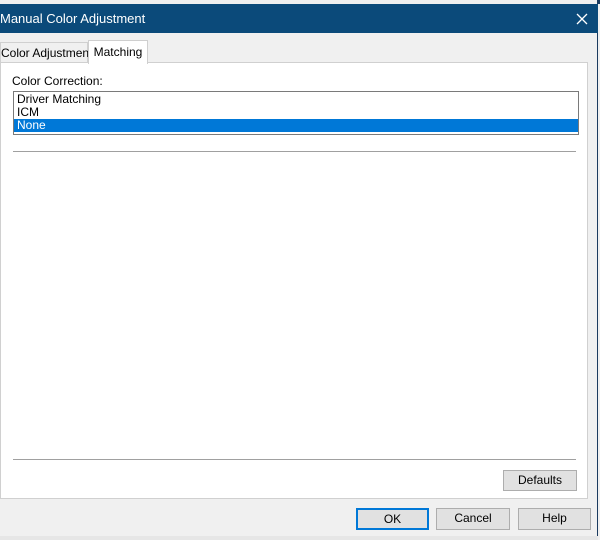 This screenshot has height=540, width=600. Describe the element at coordinates (296, 125) in the screenshot. I see `list-item-none: None` at that location.